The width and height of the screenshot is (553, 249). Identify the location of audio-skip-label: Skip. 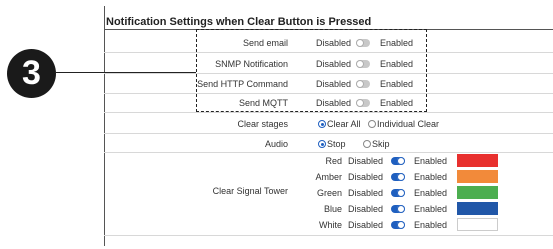
(381, 144).